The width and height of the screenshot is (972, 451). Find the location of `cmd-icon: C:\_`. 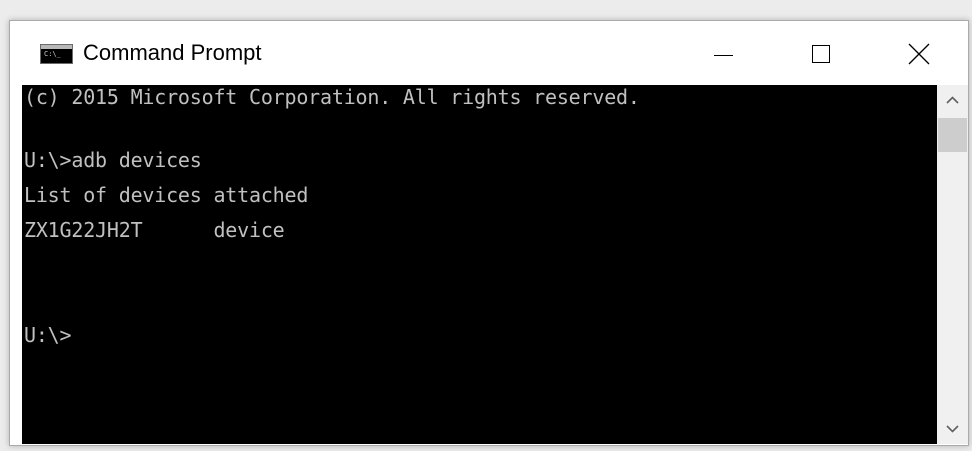

cmd-icon: C:\_ is located at coordinates (56, 54).